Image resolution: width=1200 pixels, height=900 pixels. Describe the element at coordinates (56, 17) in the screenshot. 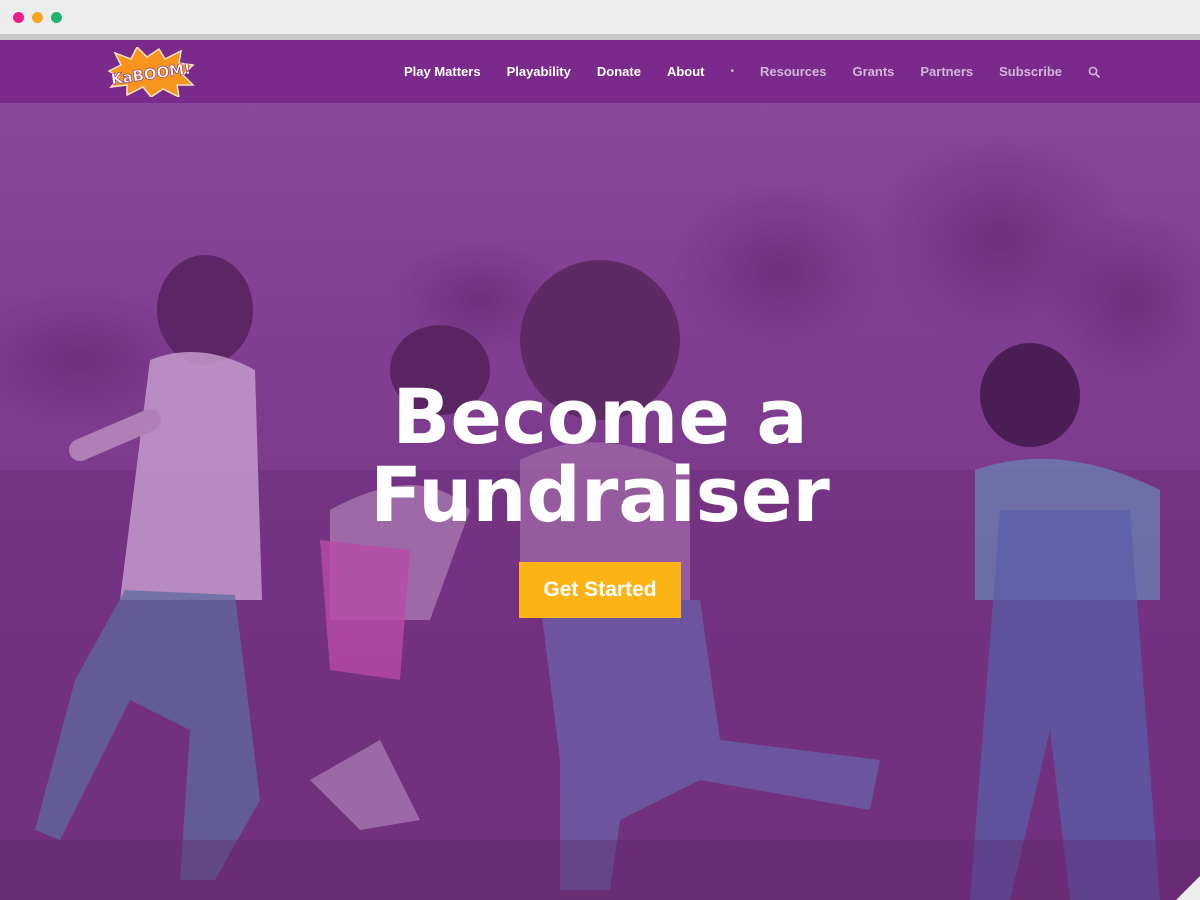

I see `maximize-window-button` at that location.